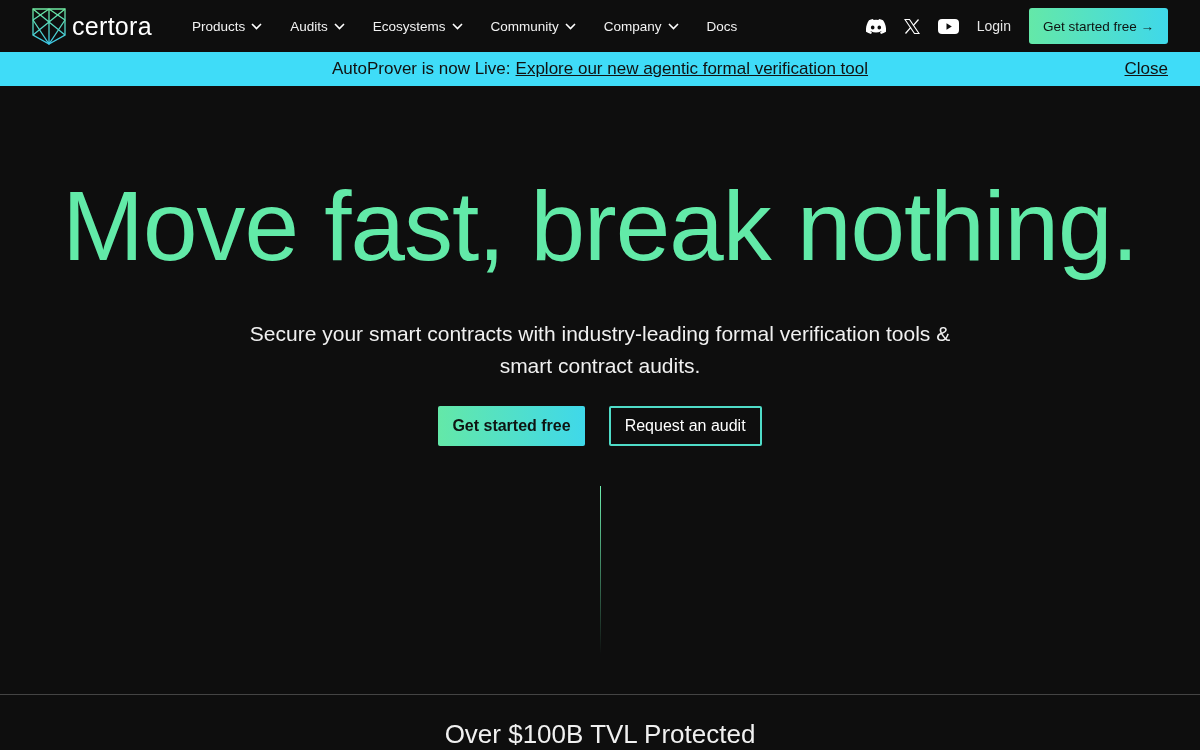 This screenshot has height=750, width=1200. I want to click on hero-title: Move fast, break nothing., so click(600, 227).